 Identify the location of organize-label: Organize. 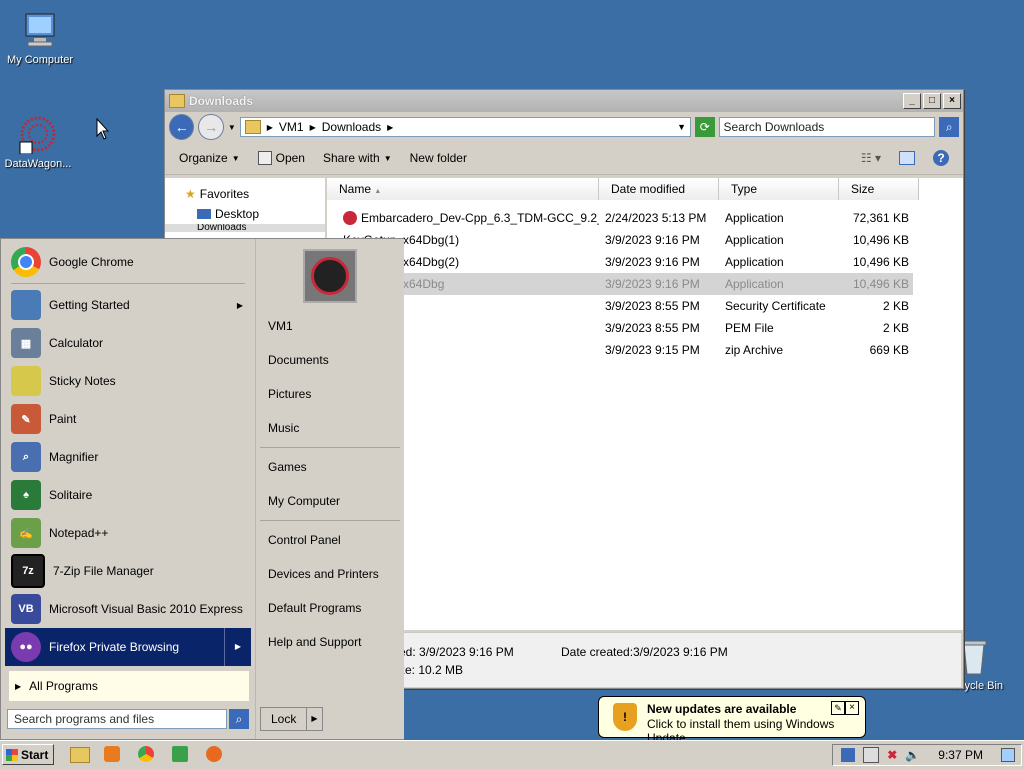
(203, 158).